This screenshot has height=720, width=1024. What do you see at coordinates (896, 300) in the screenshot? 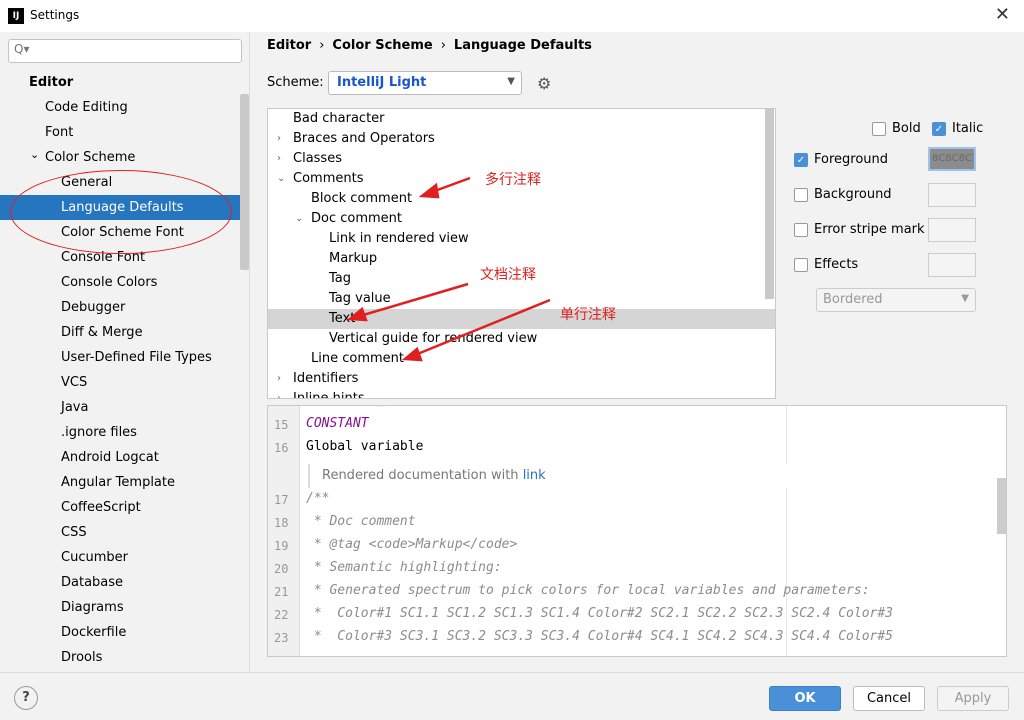
I see `effect-type-select: Bordered ▼` at bounding box center [896, 300].